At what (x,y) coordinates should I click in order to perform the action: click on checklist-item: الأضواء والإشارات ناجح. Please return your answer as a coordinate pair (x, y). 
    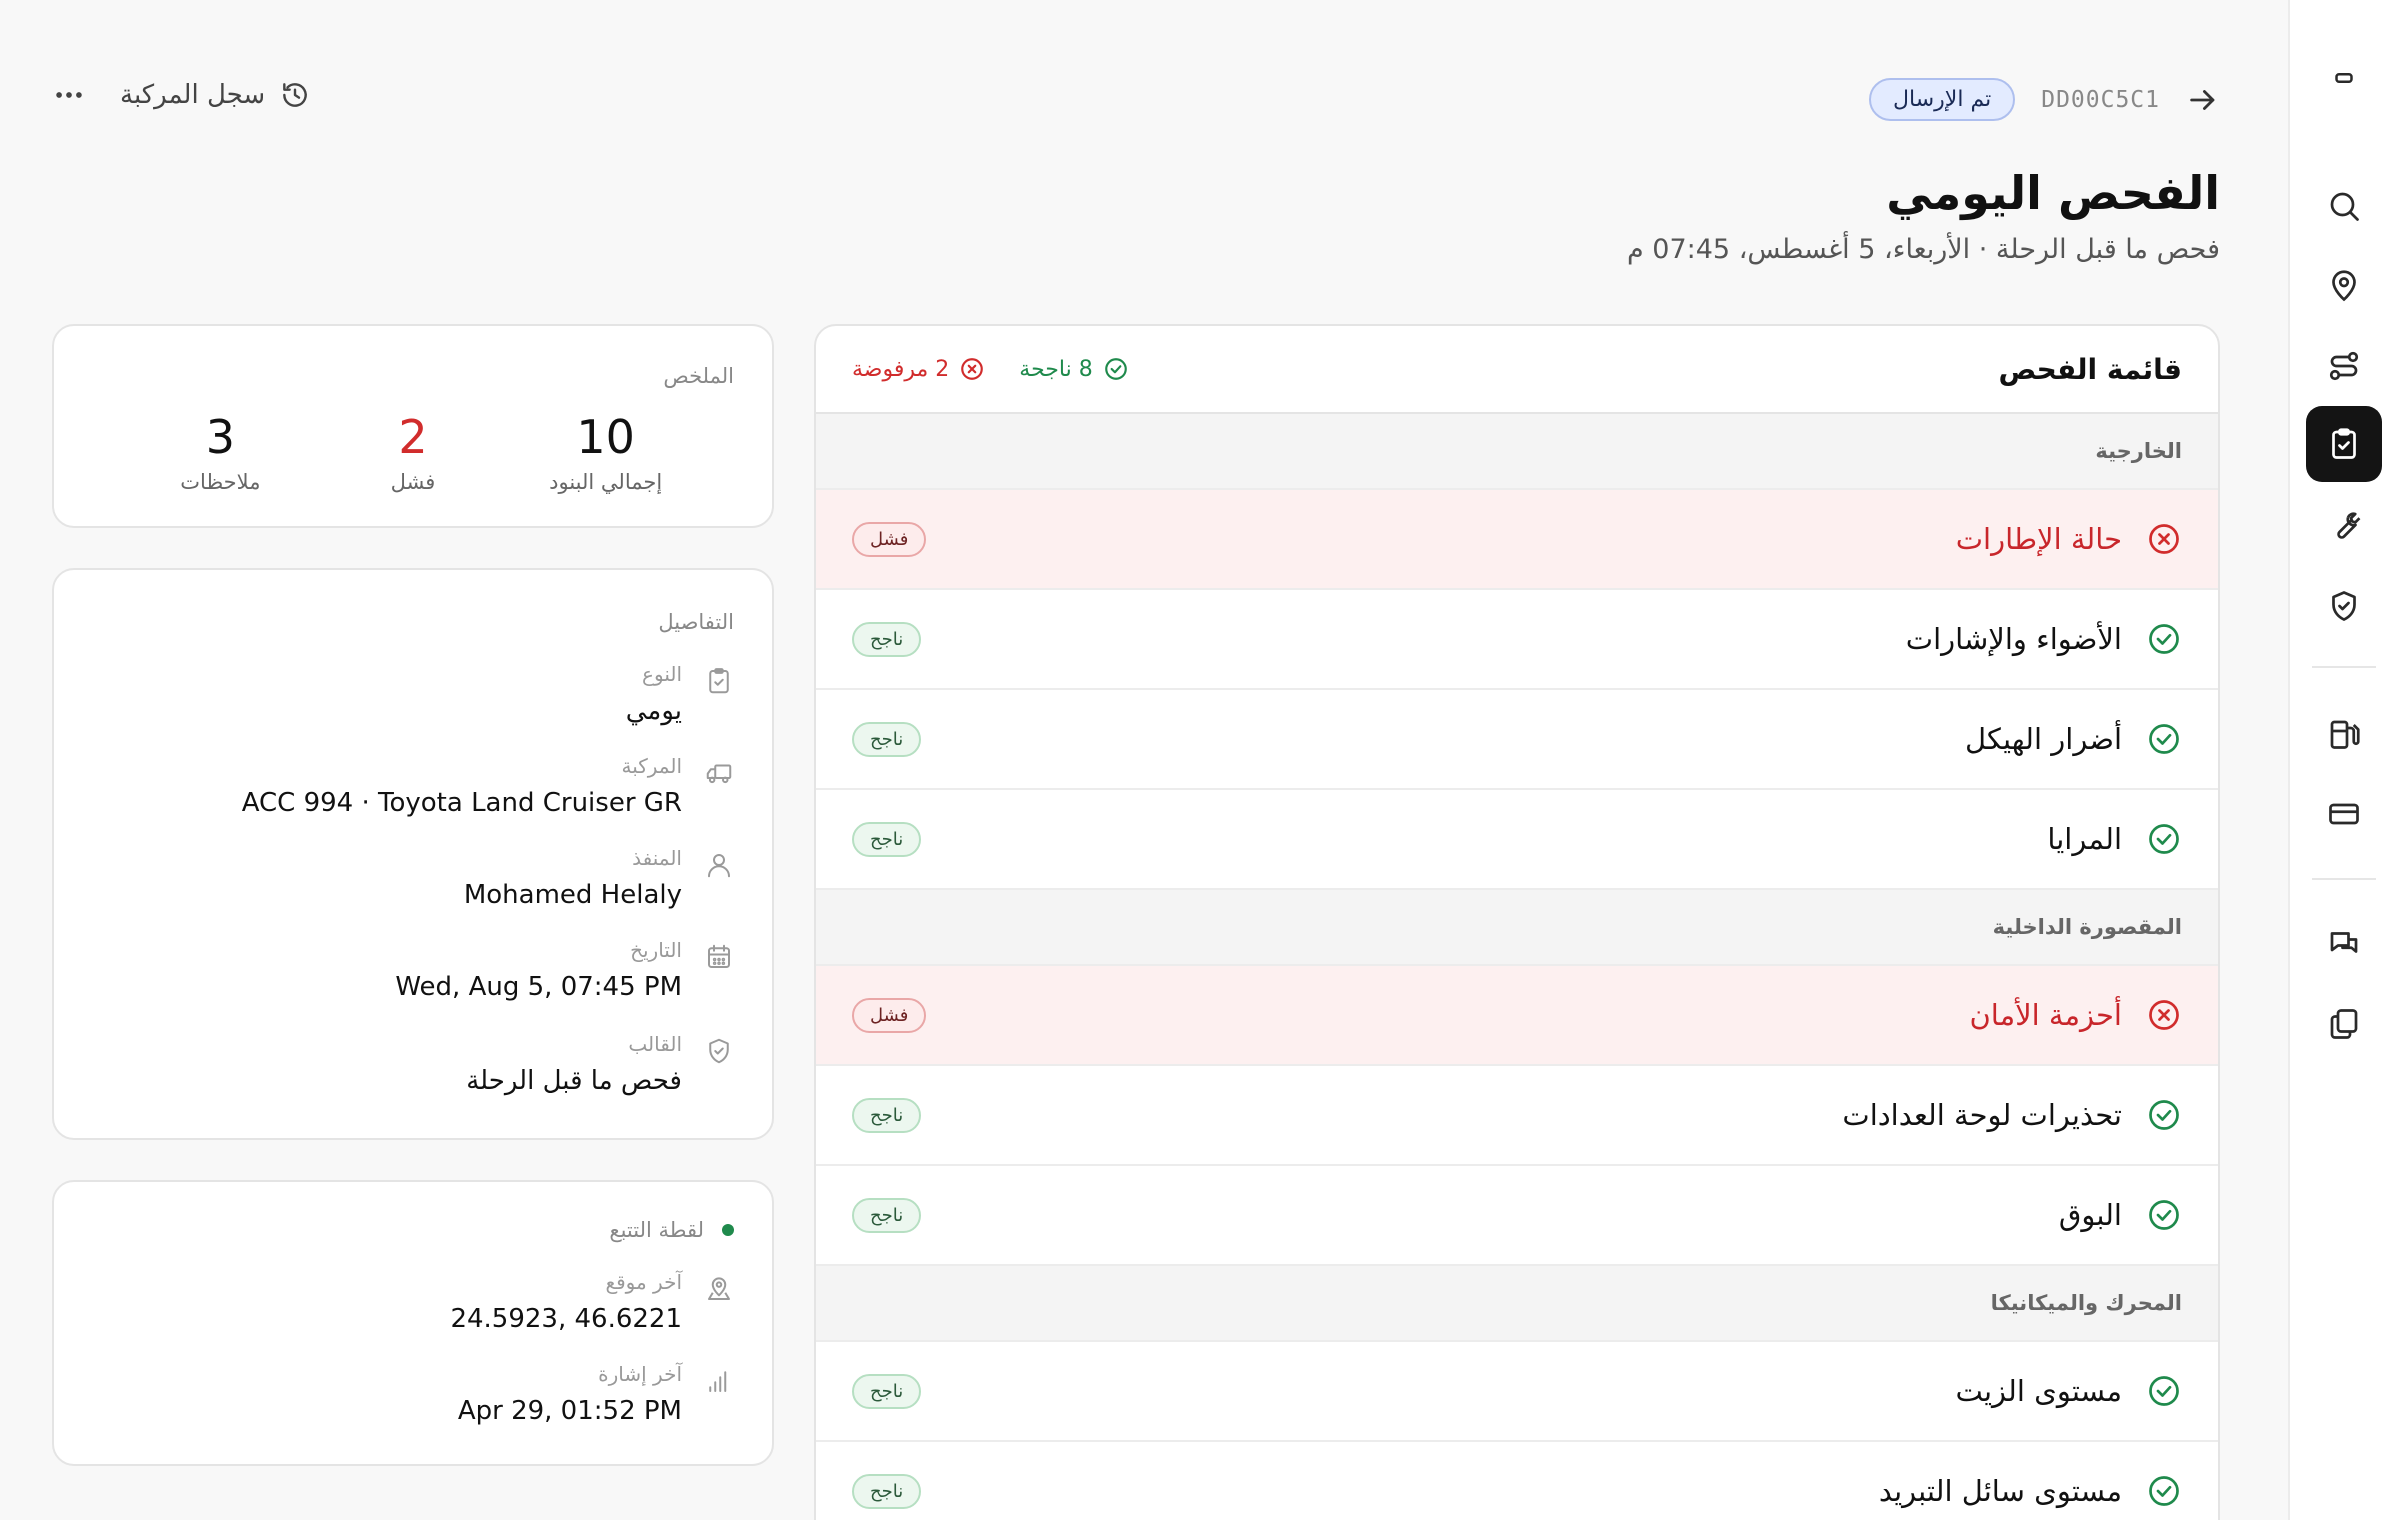
    Looking at the image, I should click on (1517, 640).